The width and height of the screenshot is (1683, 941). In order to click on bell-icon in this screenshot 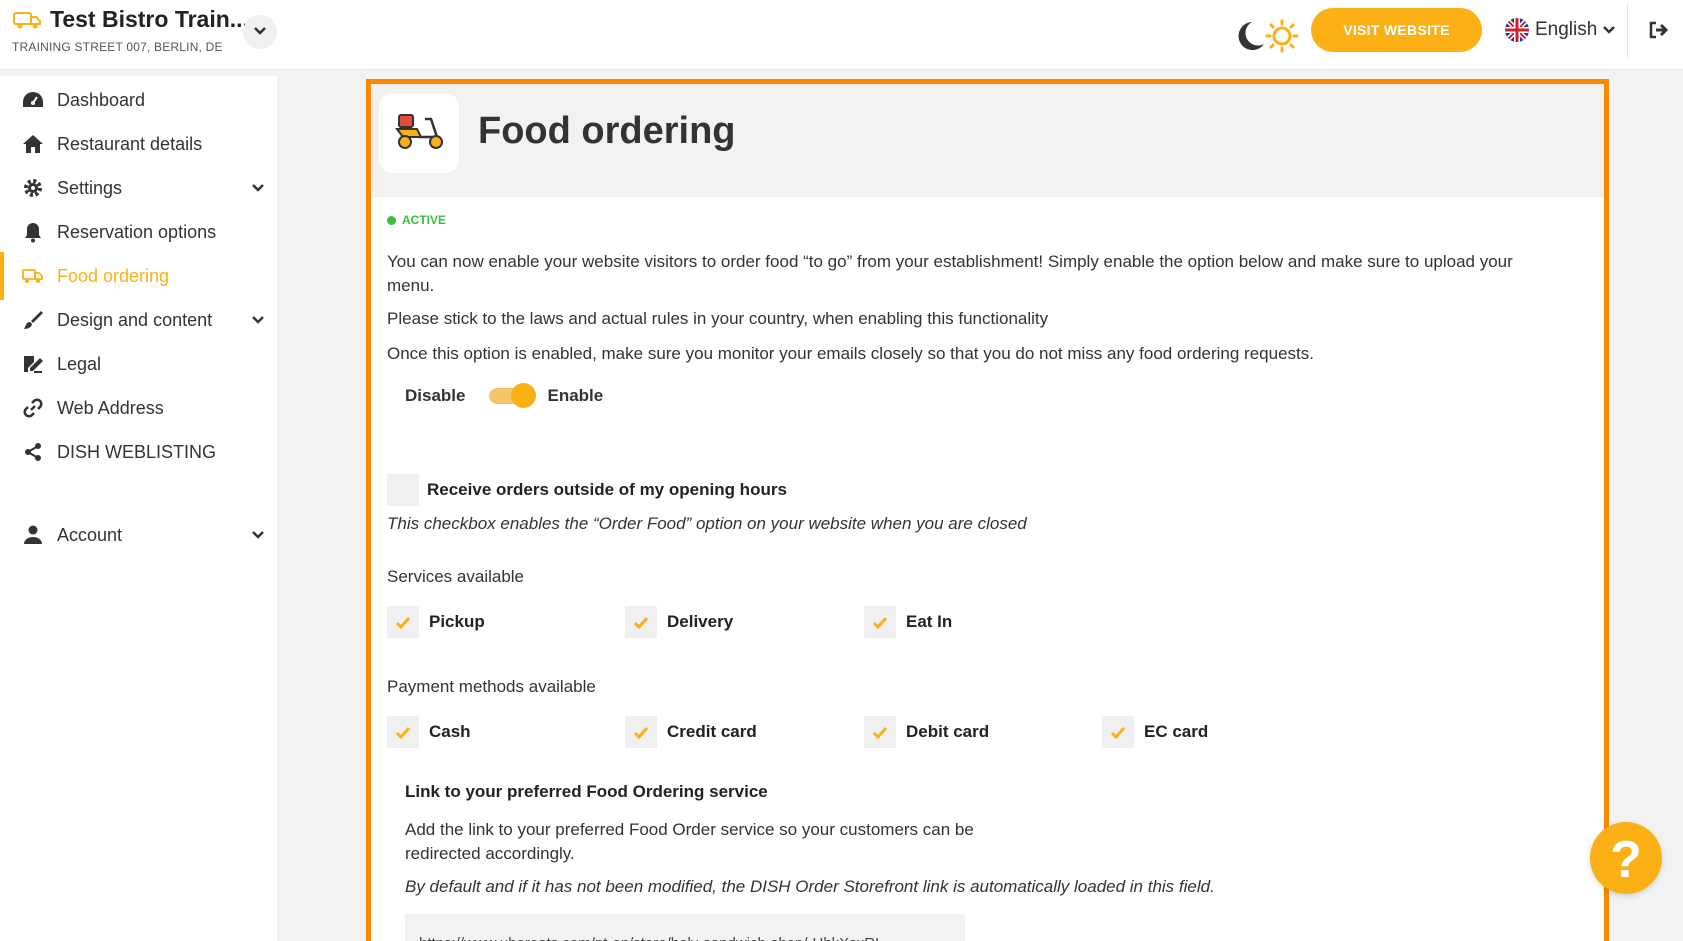, I will do `click(33, 233)`.